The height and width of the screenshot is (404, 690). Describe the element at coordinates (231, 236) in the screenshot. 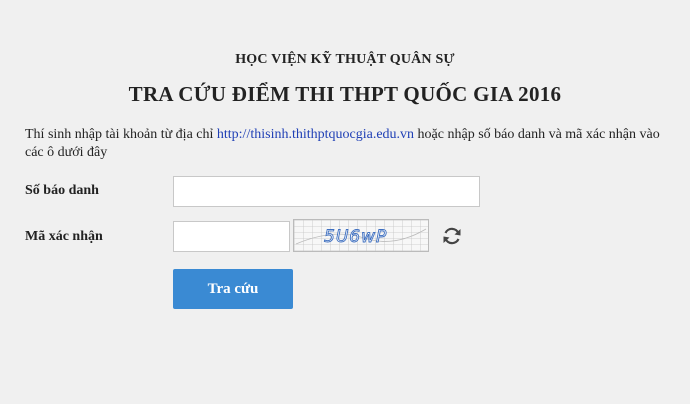

I see `captcha-input` at that location.